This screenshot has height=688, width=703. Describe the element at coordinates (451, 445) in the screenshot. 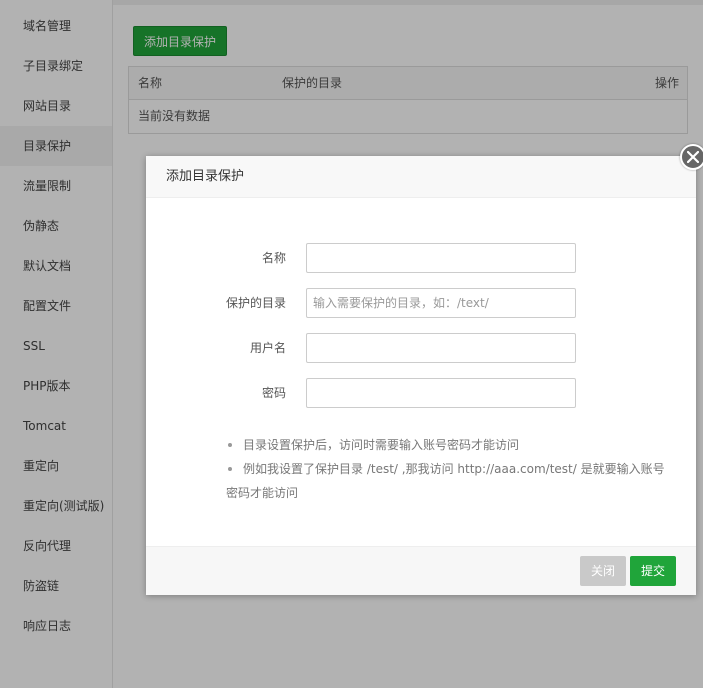

I see `tip-item: 目录设置保护后，访问时需要输入账号密码才能访问` at that location.